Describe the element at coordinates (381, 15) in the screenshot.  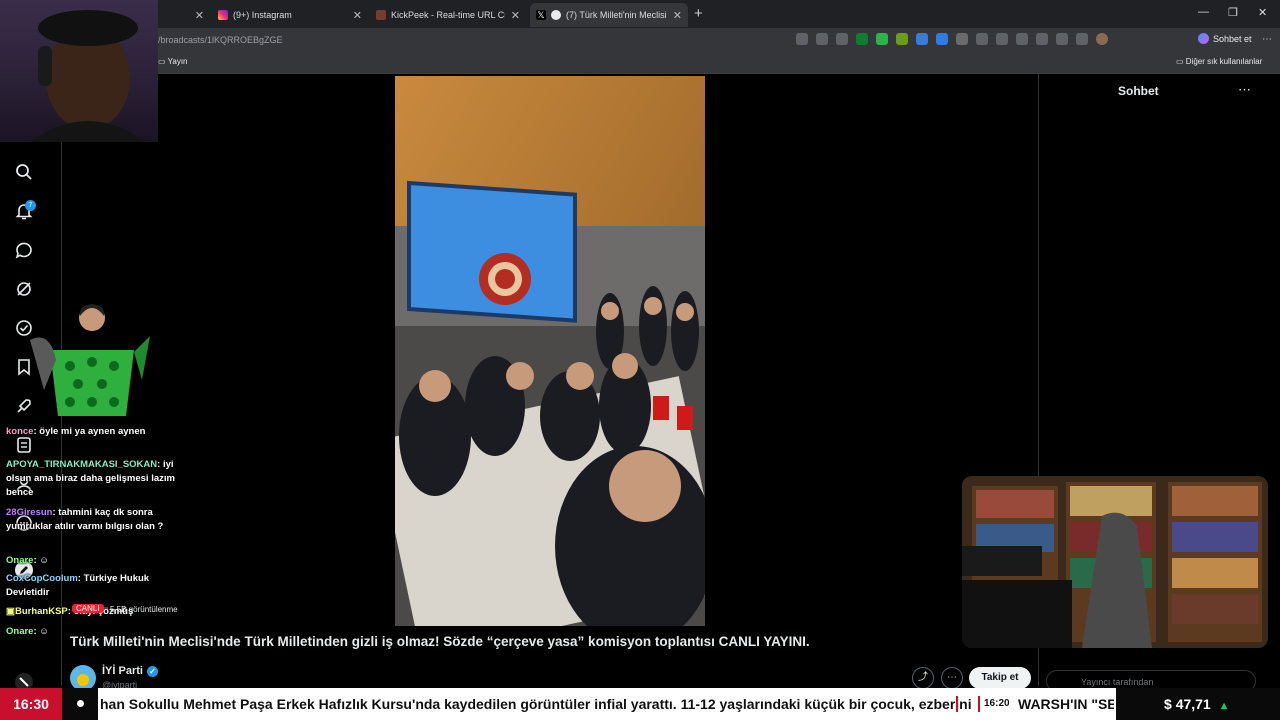
I see `kickpeek-icon` at that location.